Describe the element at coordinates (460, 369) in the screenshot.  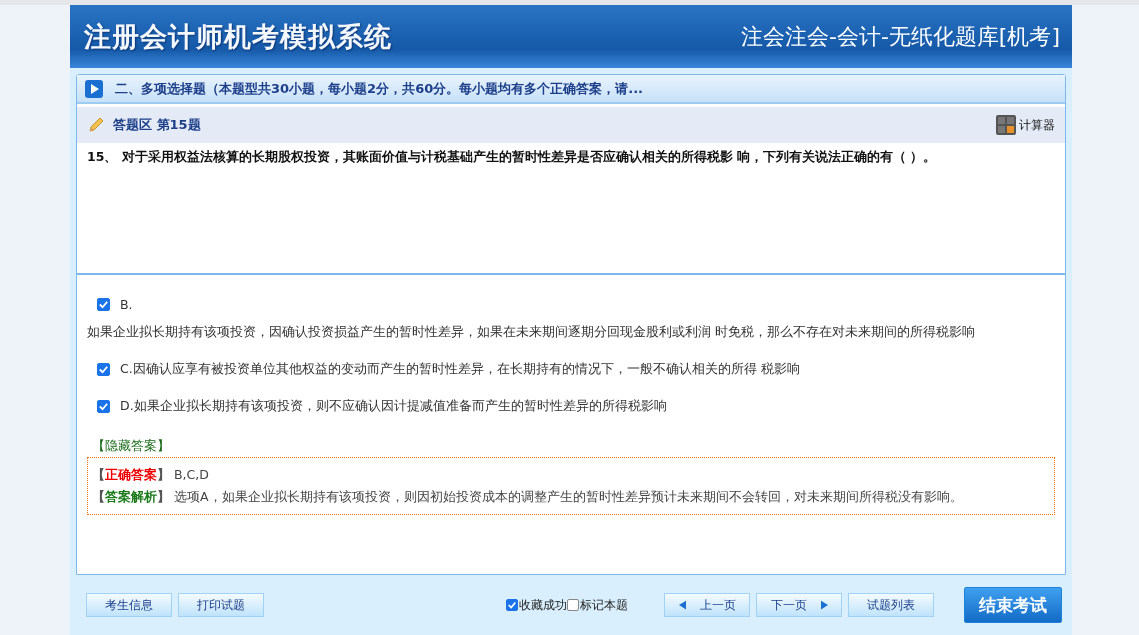
I see `option-label: C.因确认应享有被投资单位其他权益的变动而产生的暂时性差异，在长期持有的情况下，一般不确认相关的所得 税影响` at that location.